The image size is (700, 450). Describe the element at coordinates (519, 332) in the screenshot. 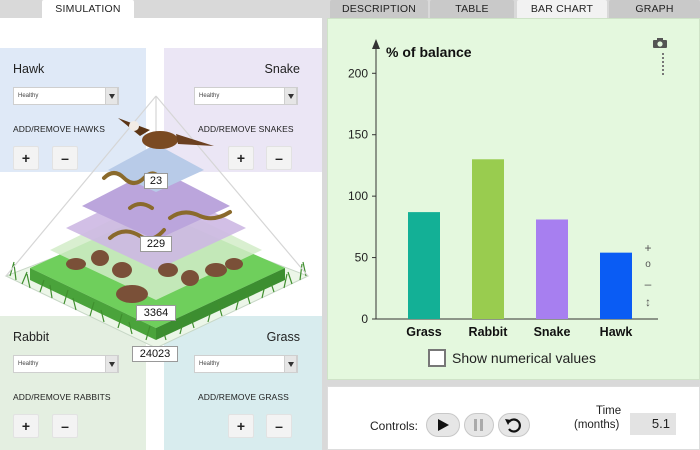

I see `x-labels: Grass Rabbit Snake Hawk` at that location.